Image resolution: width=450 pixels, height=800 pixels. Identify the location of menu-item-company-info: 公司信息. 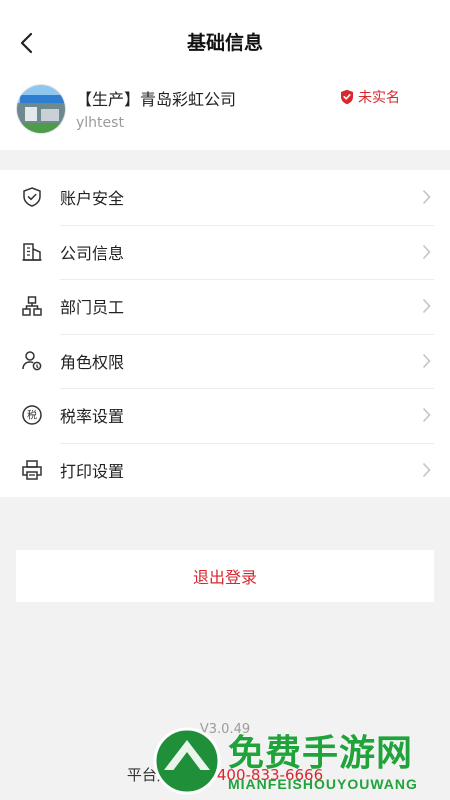
(225, 252).